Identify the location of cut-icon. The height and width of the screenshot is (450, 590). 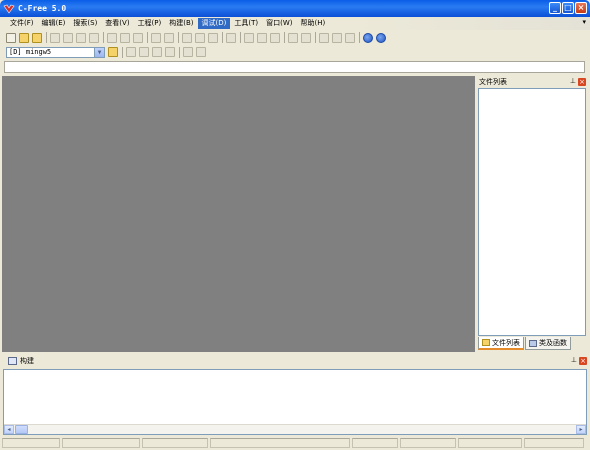
(112, 37).